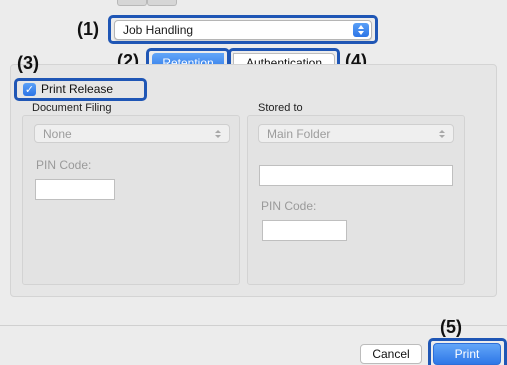  What do you see at coordinates (289, 206) in the screenshot?
I see `stored-to-pin-label: PIN Code:` at bounding box center [289, 206].